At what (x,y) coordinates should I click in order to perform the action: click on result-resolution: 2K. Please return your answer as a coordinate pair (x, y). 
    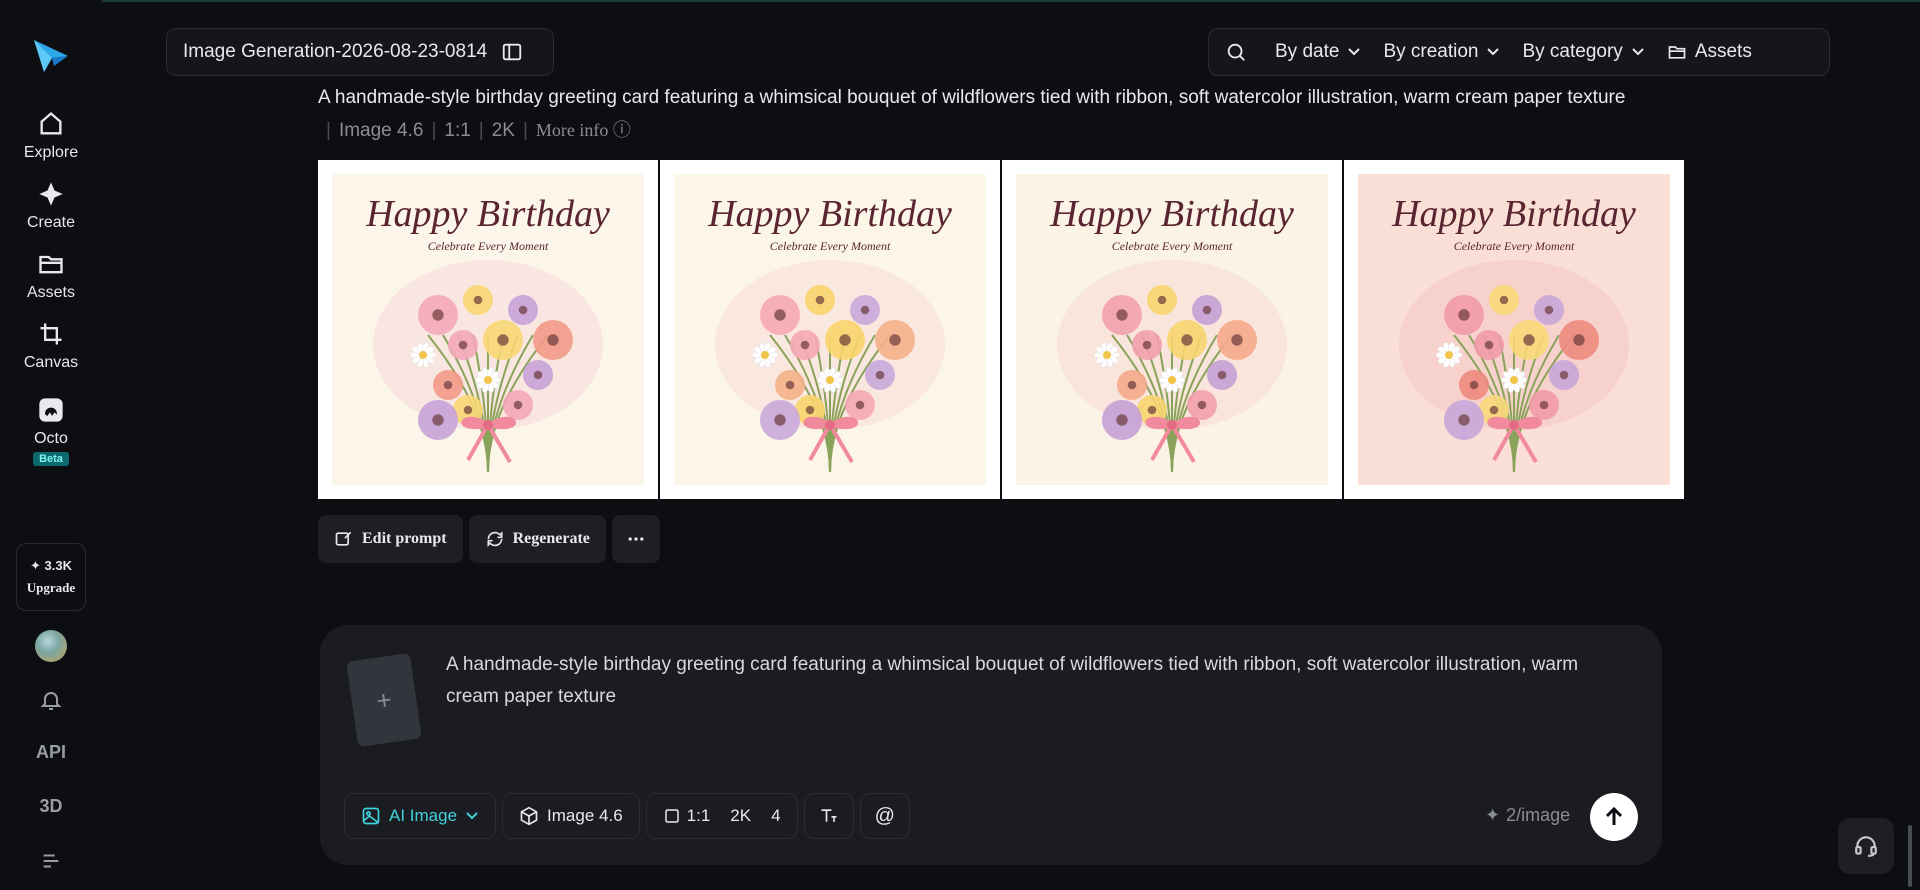
    Looking at the image, I should click on (503, 130).